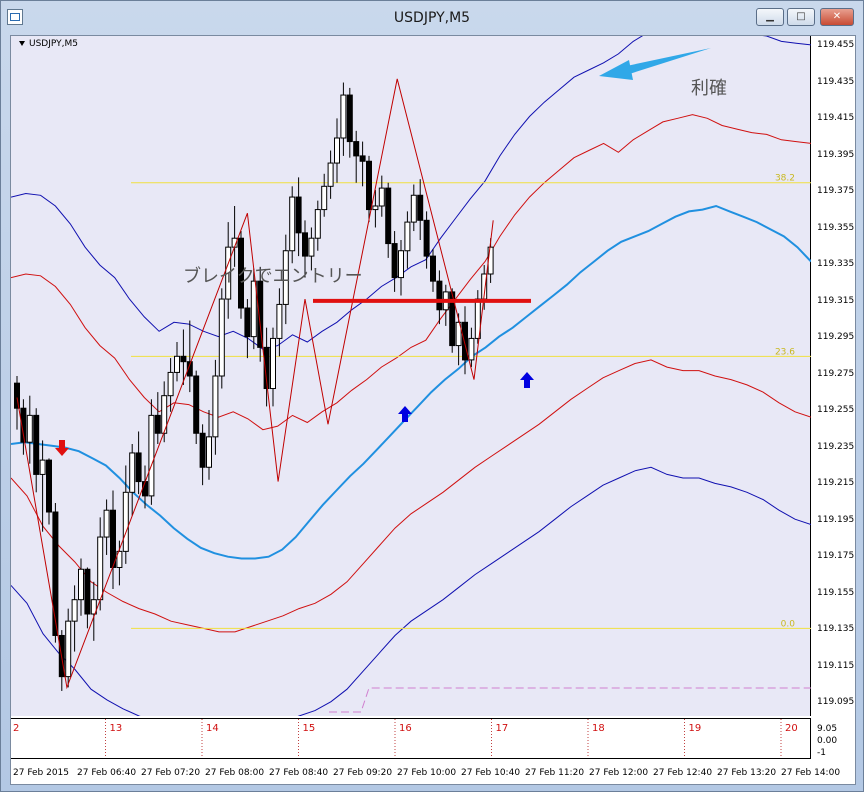  Describe the element at coordinates (16, 728) in the screenshot. I see `sub-day-label: 2` at that location.